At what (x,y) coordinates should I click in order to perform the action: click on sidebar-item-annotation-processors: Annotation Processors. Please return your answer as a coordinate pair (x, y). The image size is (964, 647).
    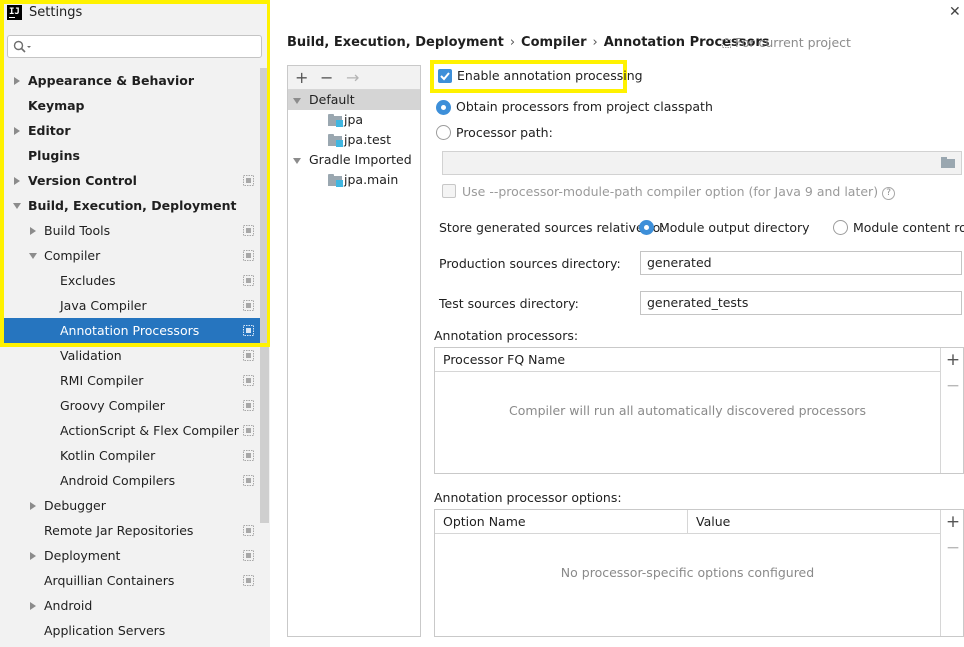
    Looking at the image, I should click on (132, 330).